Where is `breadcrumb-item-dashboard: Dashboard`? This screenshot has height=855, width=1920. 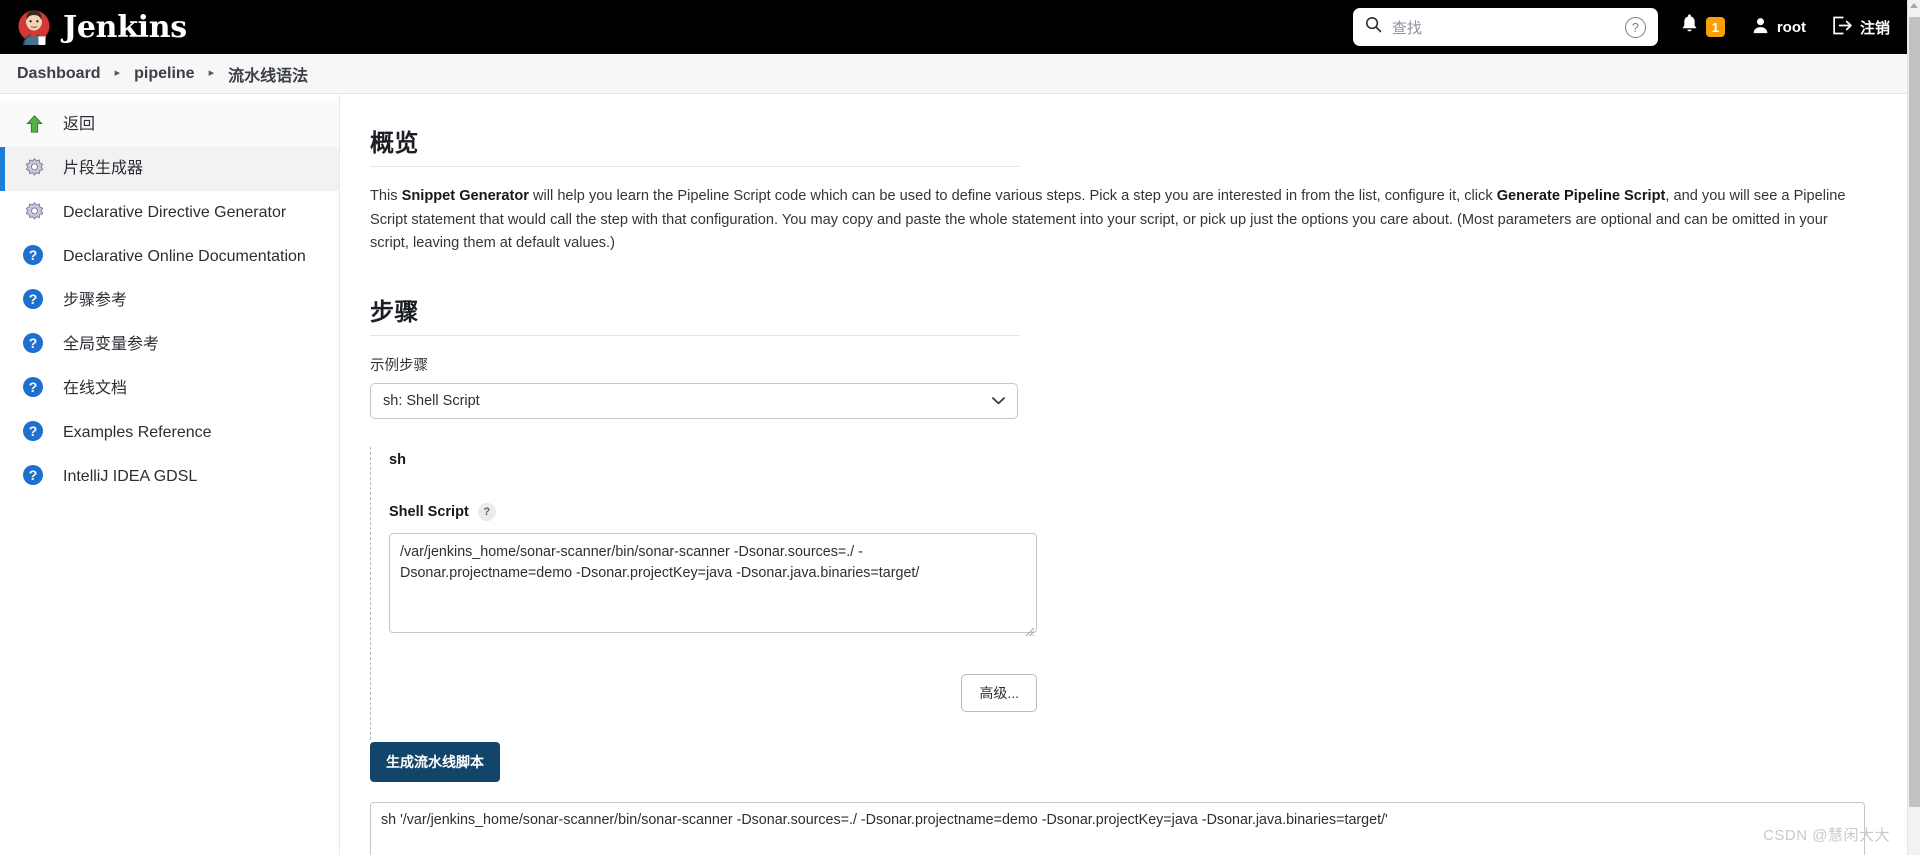
breadcrumb-item-dashboard: Dashboard is located at coordinates (59, 74).